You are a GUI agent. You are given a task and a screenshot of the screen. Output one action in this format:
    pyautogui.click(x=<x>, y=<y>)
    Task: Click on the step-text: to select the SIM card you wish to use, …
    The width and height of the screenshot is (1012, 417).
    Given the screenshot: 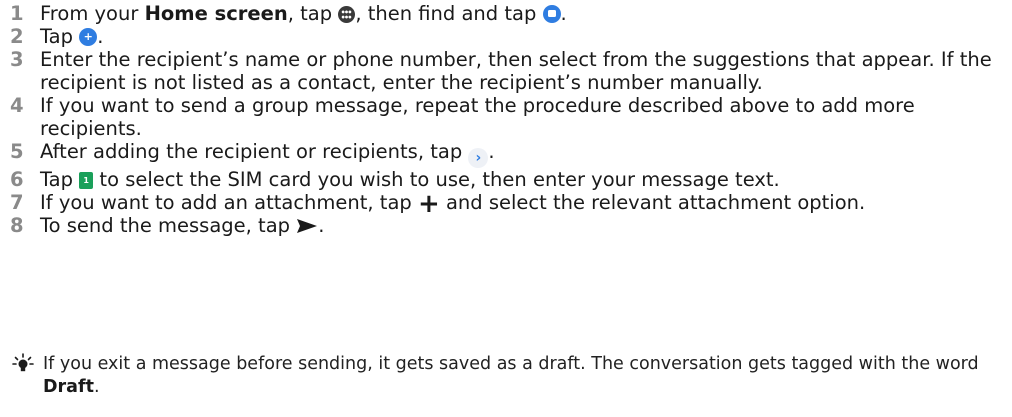 What is the action you would take?
    pyautogui.click(x=436, y=179)
    